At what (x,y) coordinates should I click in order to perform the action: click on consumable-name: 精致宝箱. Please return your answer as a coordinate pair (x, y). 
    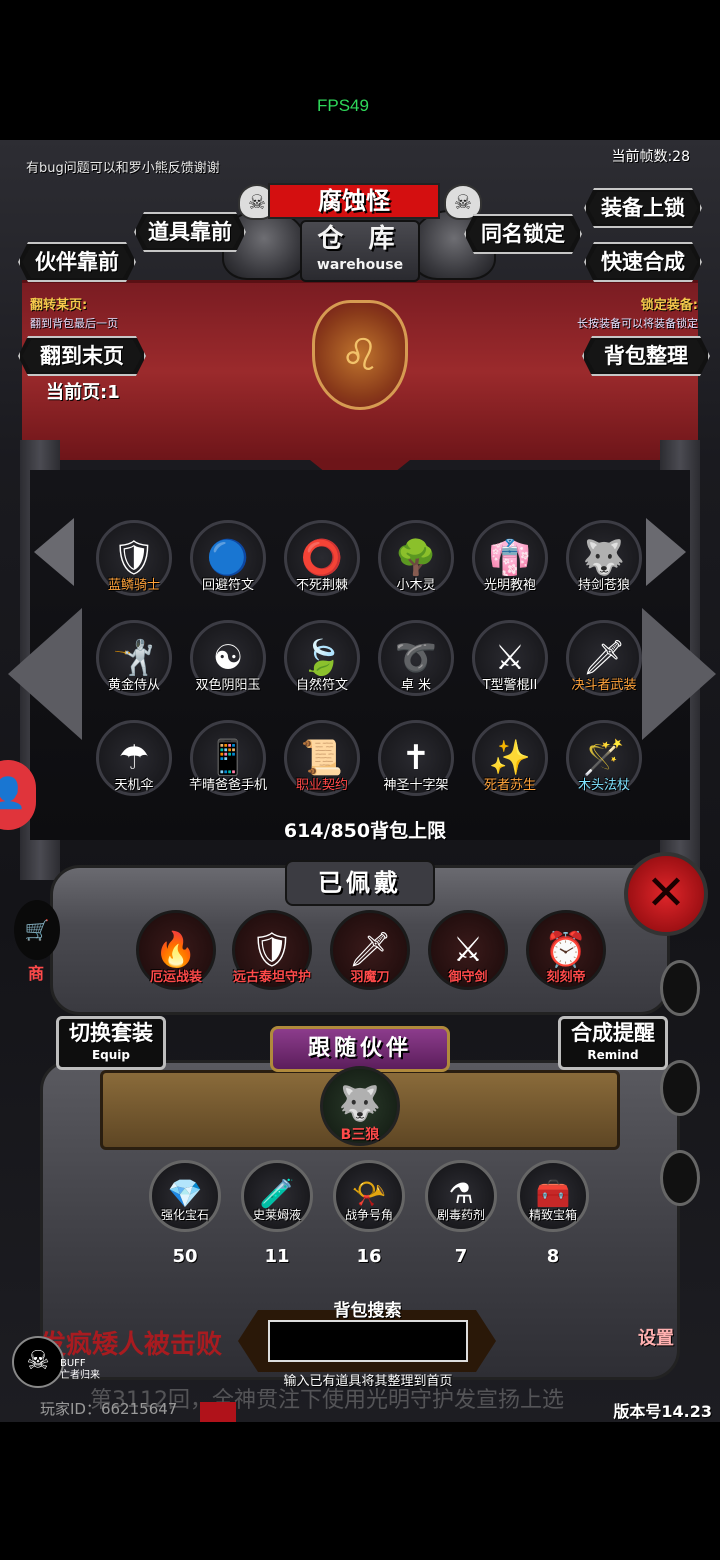
    Looking at the image, I should click on (552, 1215).